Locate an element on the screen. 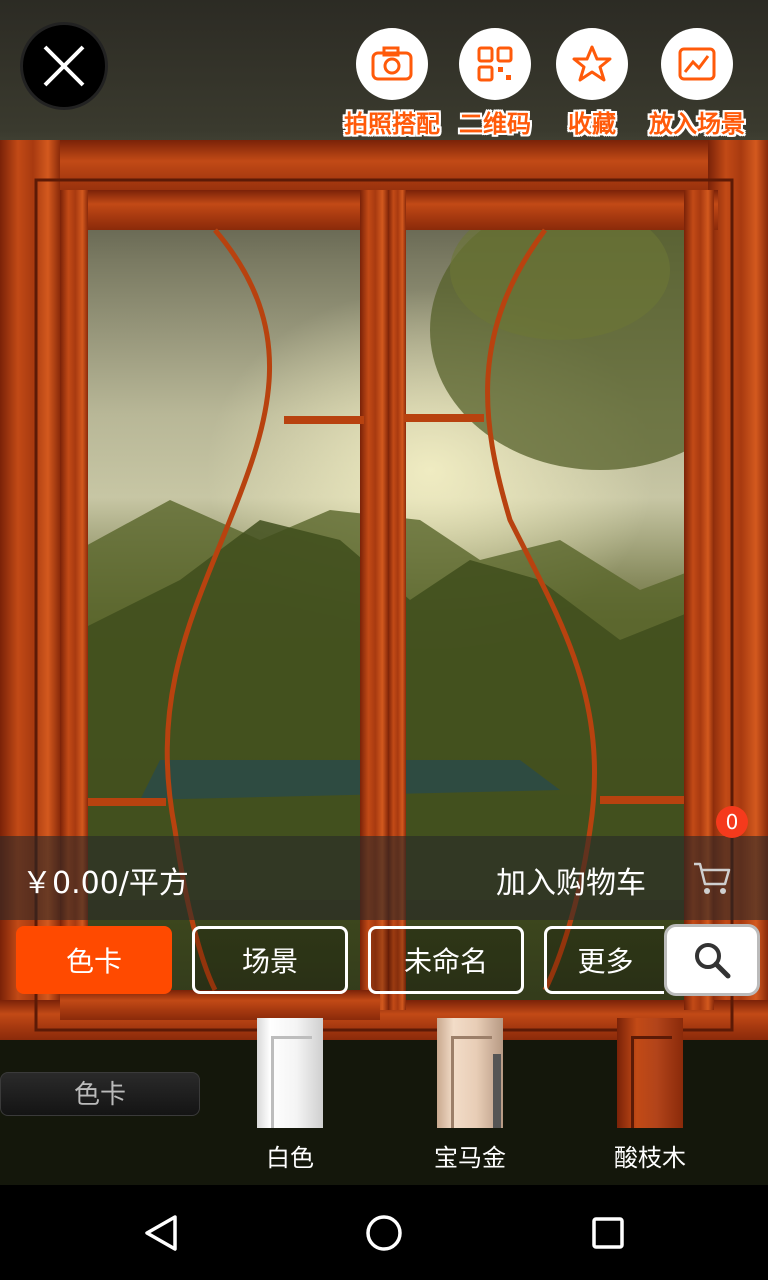  photo-match-button: 拍照搭配 is located at coordinates (392, 84).